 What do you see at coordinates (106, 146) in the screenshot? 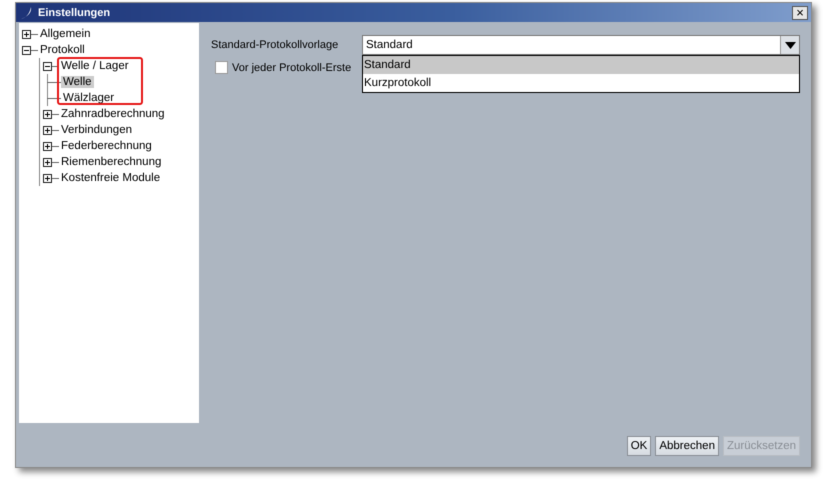
I see `tree-item: Federberechnung` at bounding box center [106, 146].